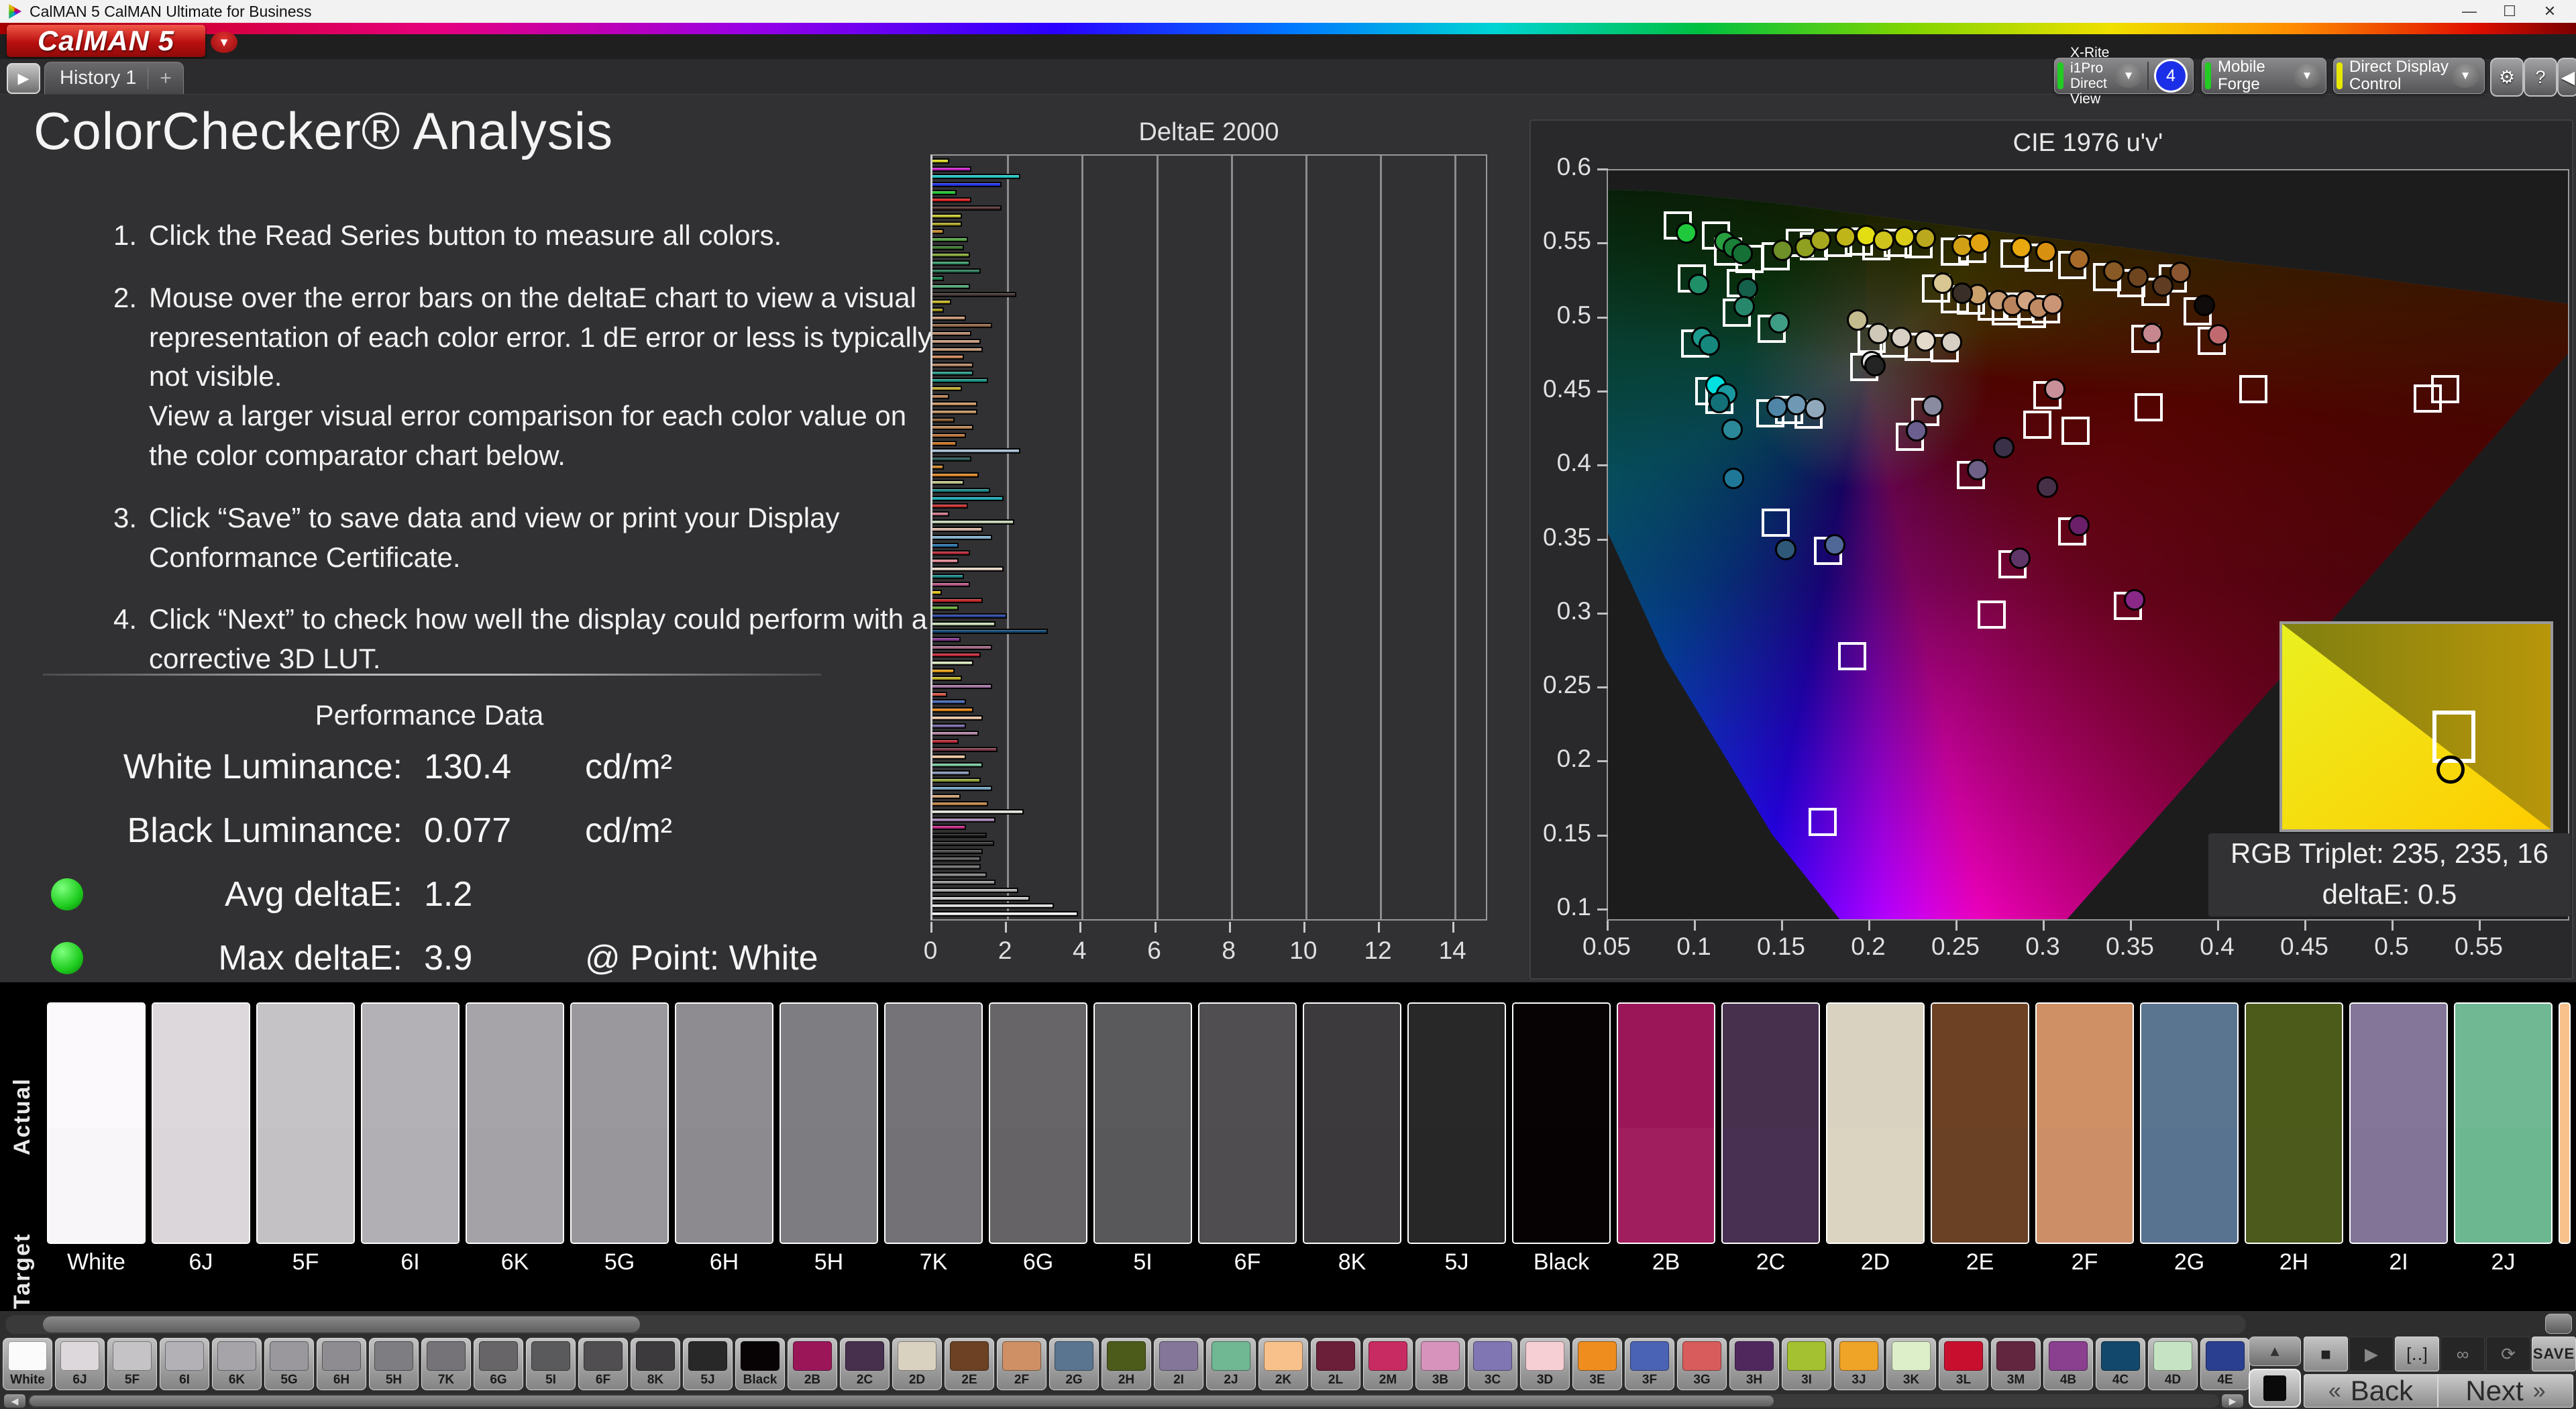  What do you see at coordinates (14, 1401) in the screenshot?
I see `scroll-left-button: ◀` at bounding box center [14, 1401].